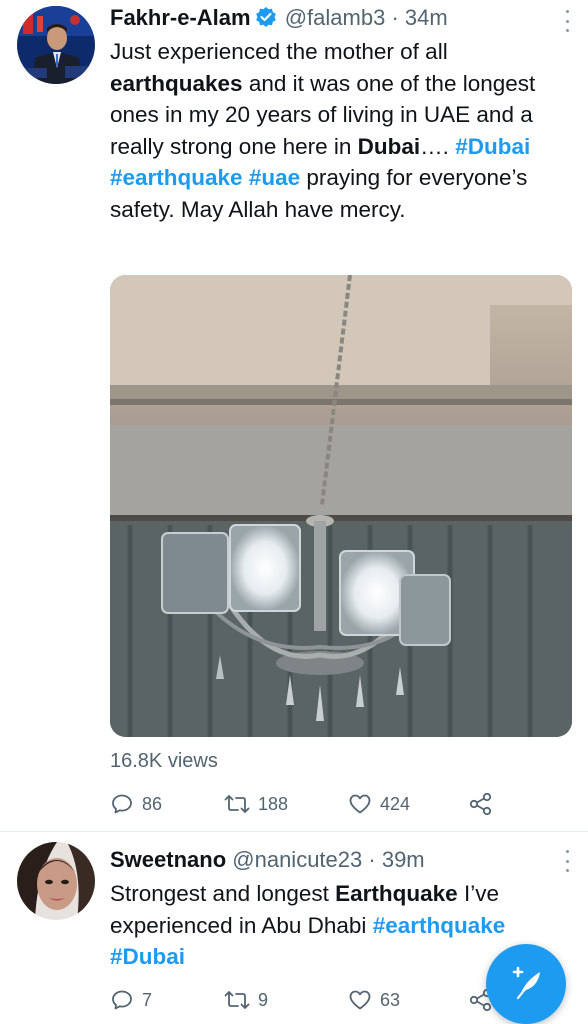 The width and height of the screenshot is (588, 1024). I want to click on retweet-button: 9, so click(246, 1000).